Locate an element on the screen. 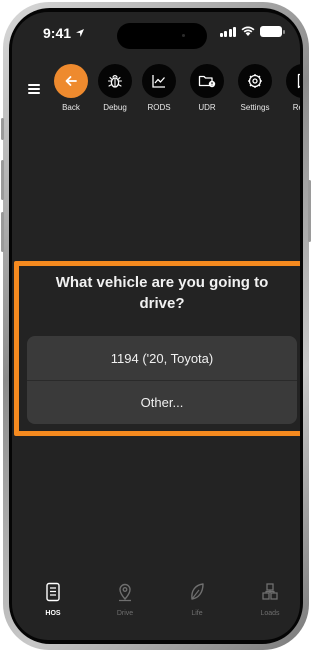  receipt-icon is located at coordinates (298, 81).